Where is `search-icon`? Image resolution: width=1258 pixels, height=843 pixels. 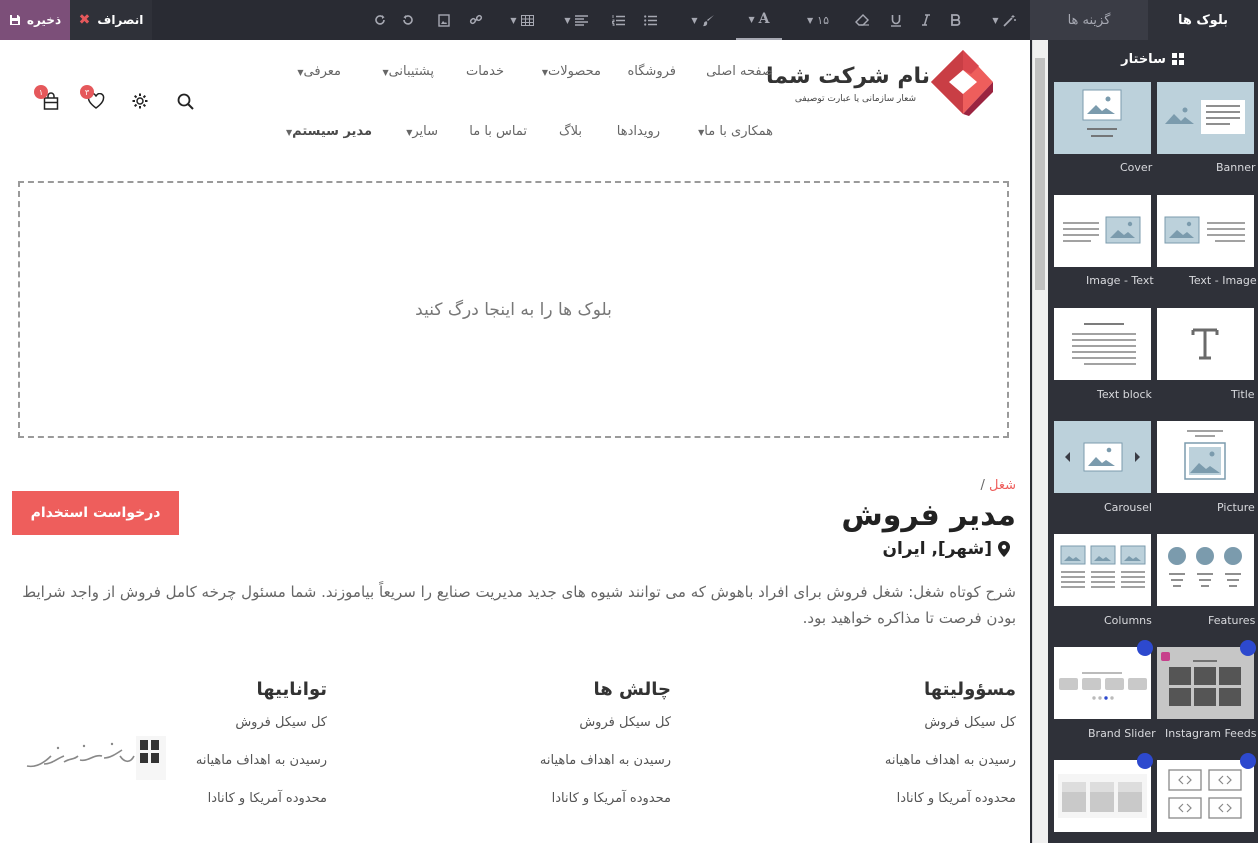 search-icon is located at coordinates (185, 101).